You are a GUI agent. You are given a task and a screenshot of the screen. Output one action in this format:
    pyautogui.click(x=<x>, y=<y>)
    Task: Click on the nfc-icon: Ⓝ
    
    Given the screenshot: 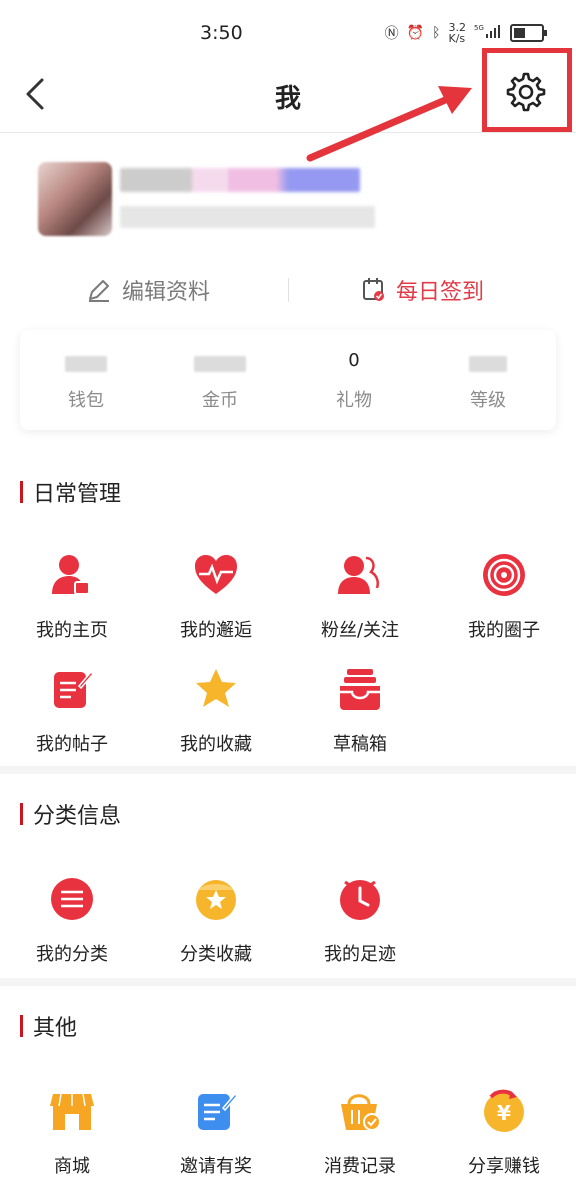 What is the action you would take?
    pyautogui.click(x=391, y=34)
    